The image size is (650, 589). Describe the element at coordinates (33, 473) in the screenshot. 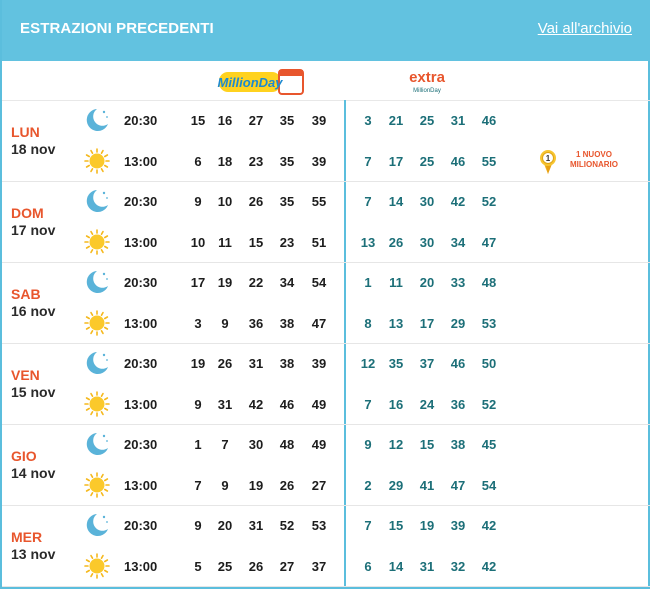

I see `day-date: 14 nov` at that location.